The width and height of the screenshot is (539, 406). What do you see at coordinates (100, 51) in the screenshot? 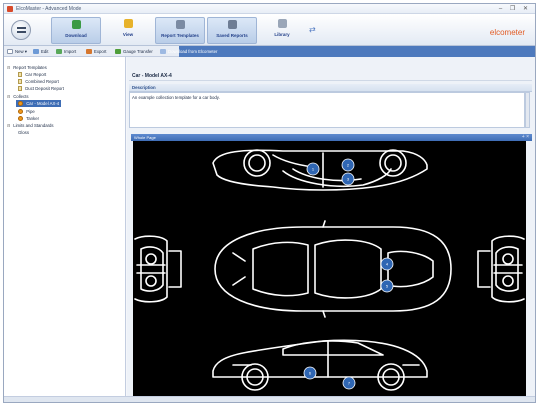
I see `export-button-label: Export` at bounding box center [100, 51].